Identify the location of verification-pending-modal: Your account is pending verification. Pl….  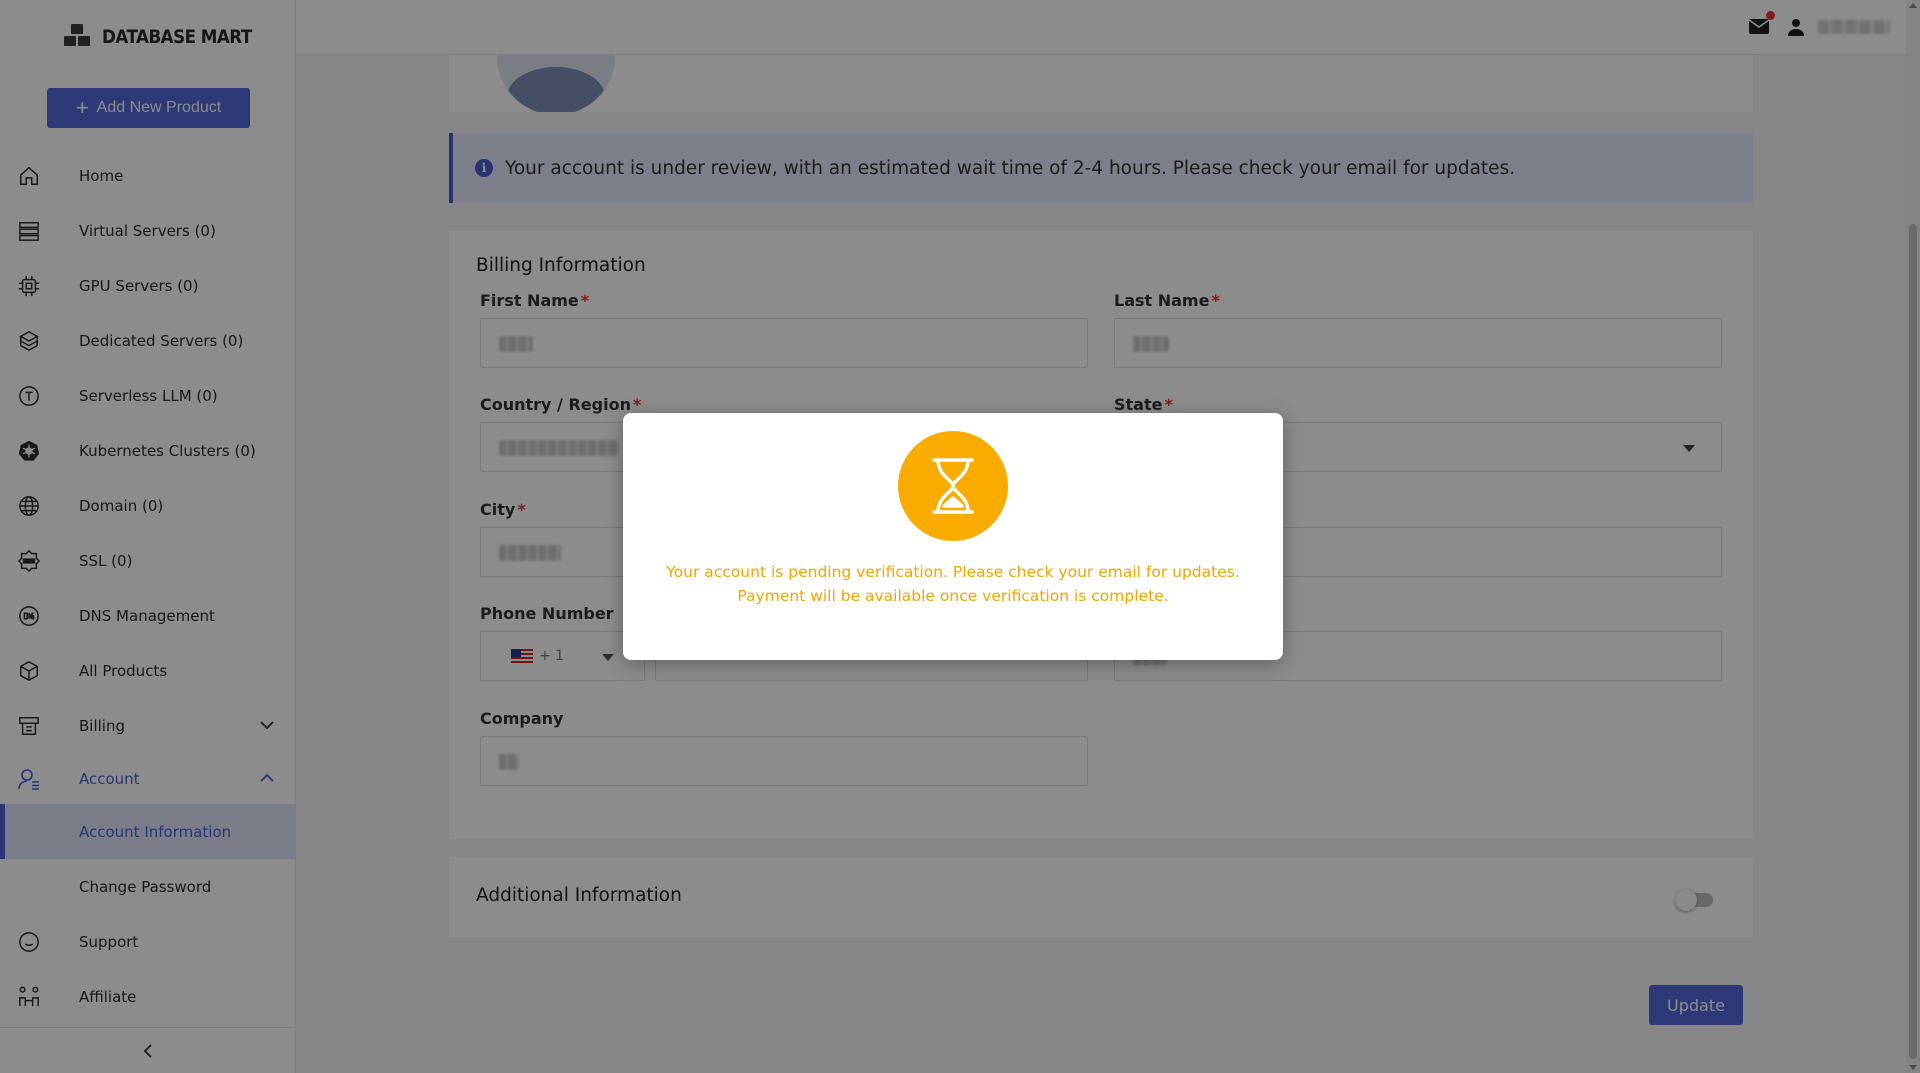
(953, 536).